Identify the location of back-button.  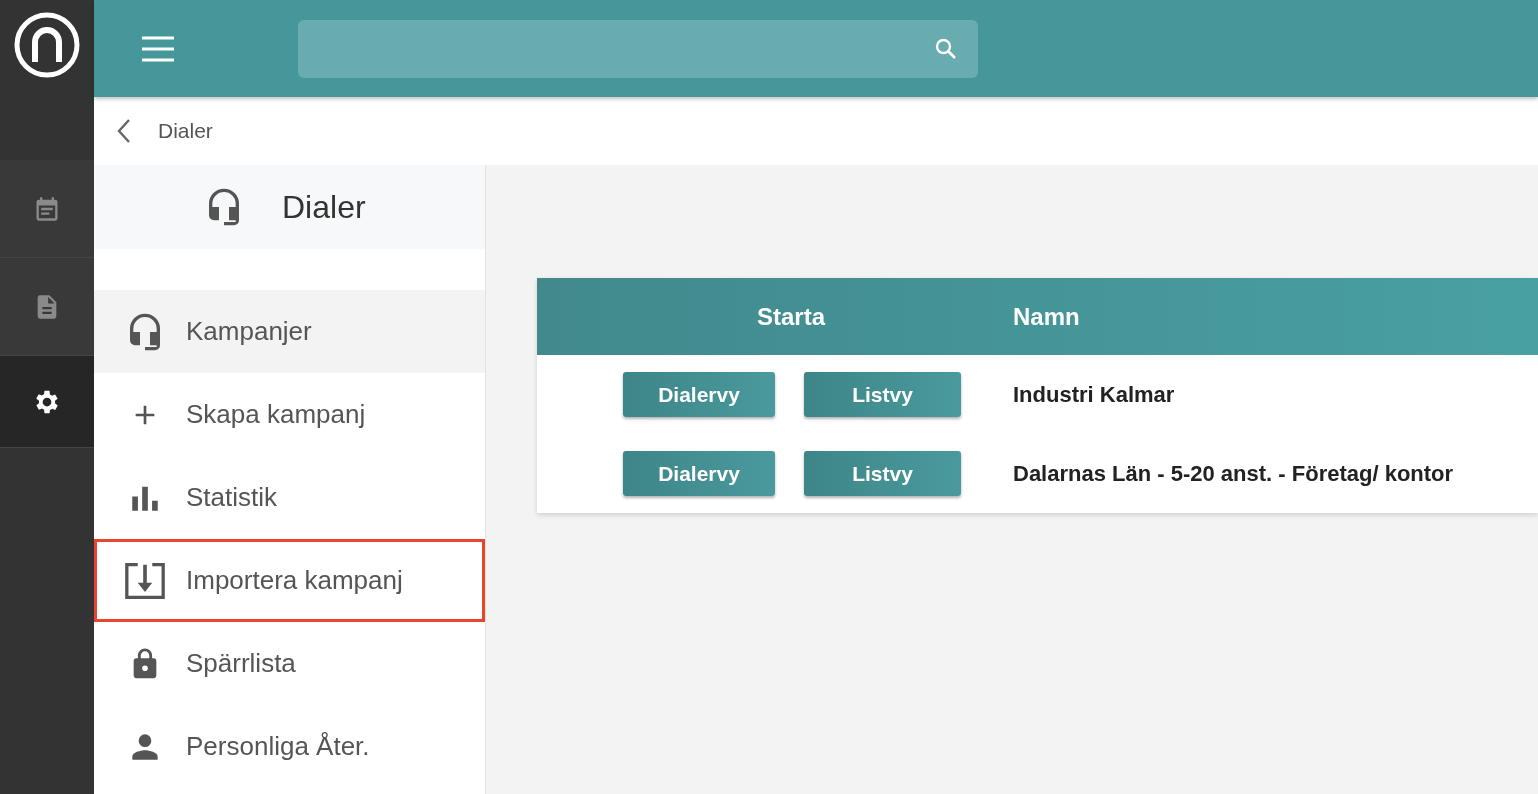
(124, 131).